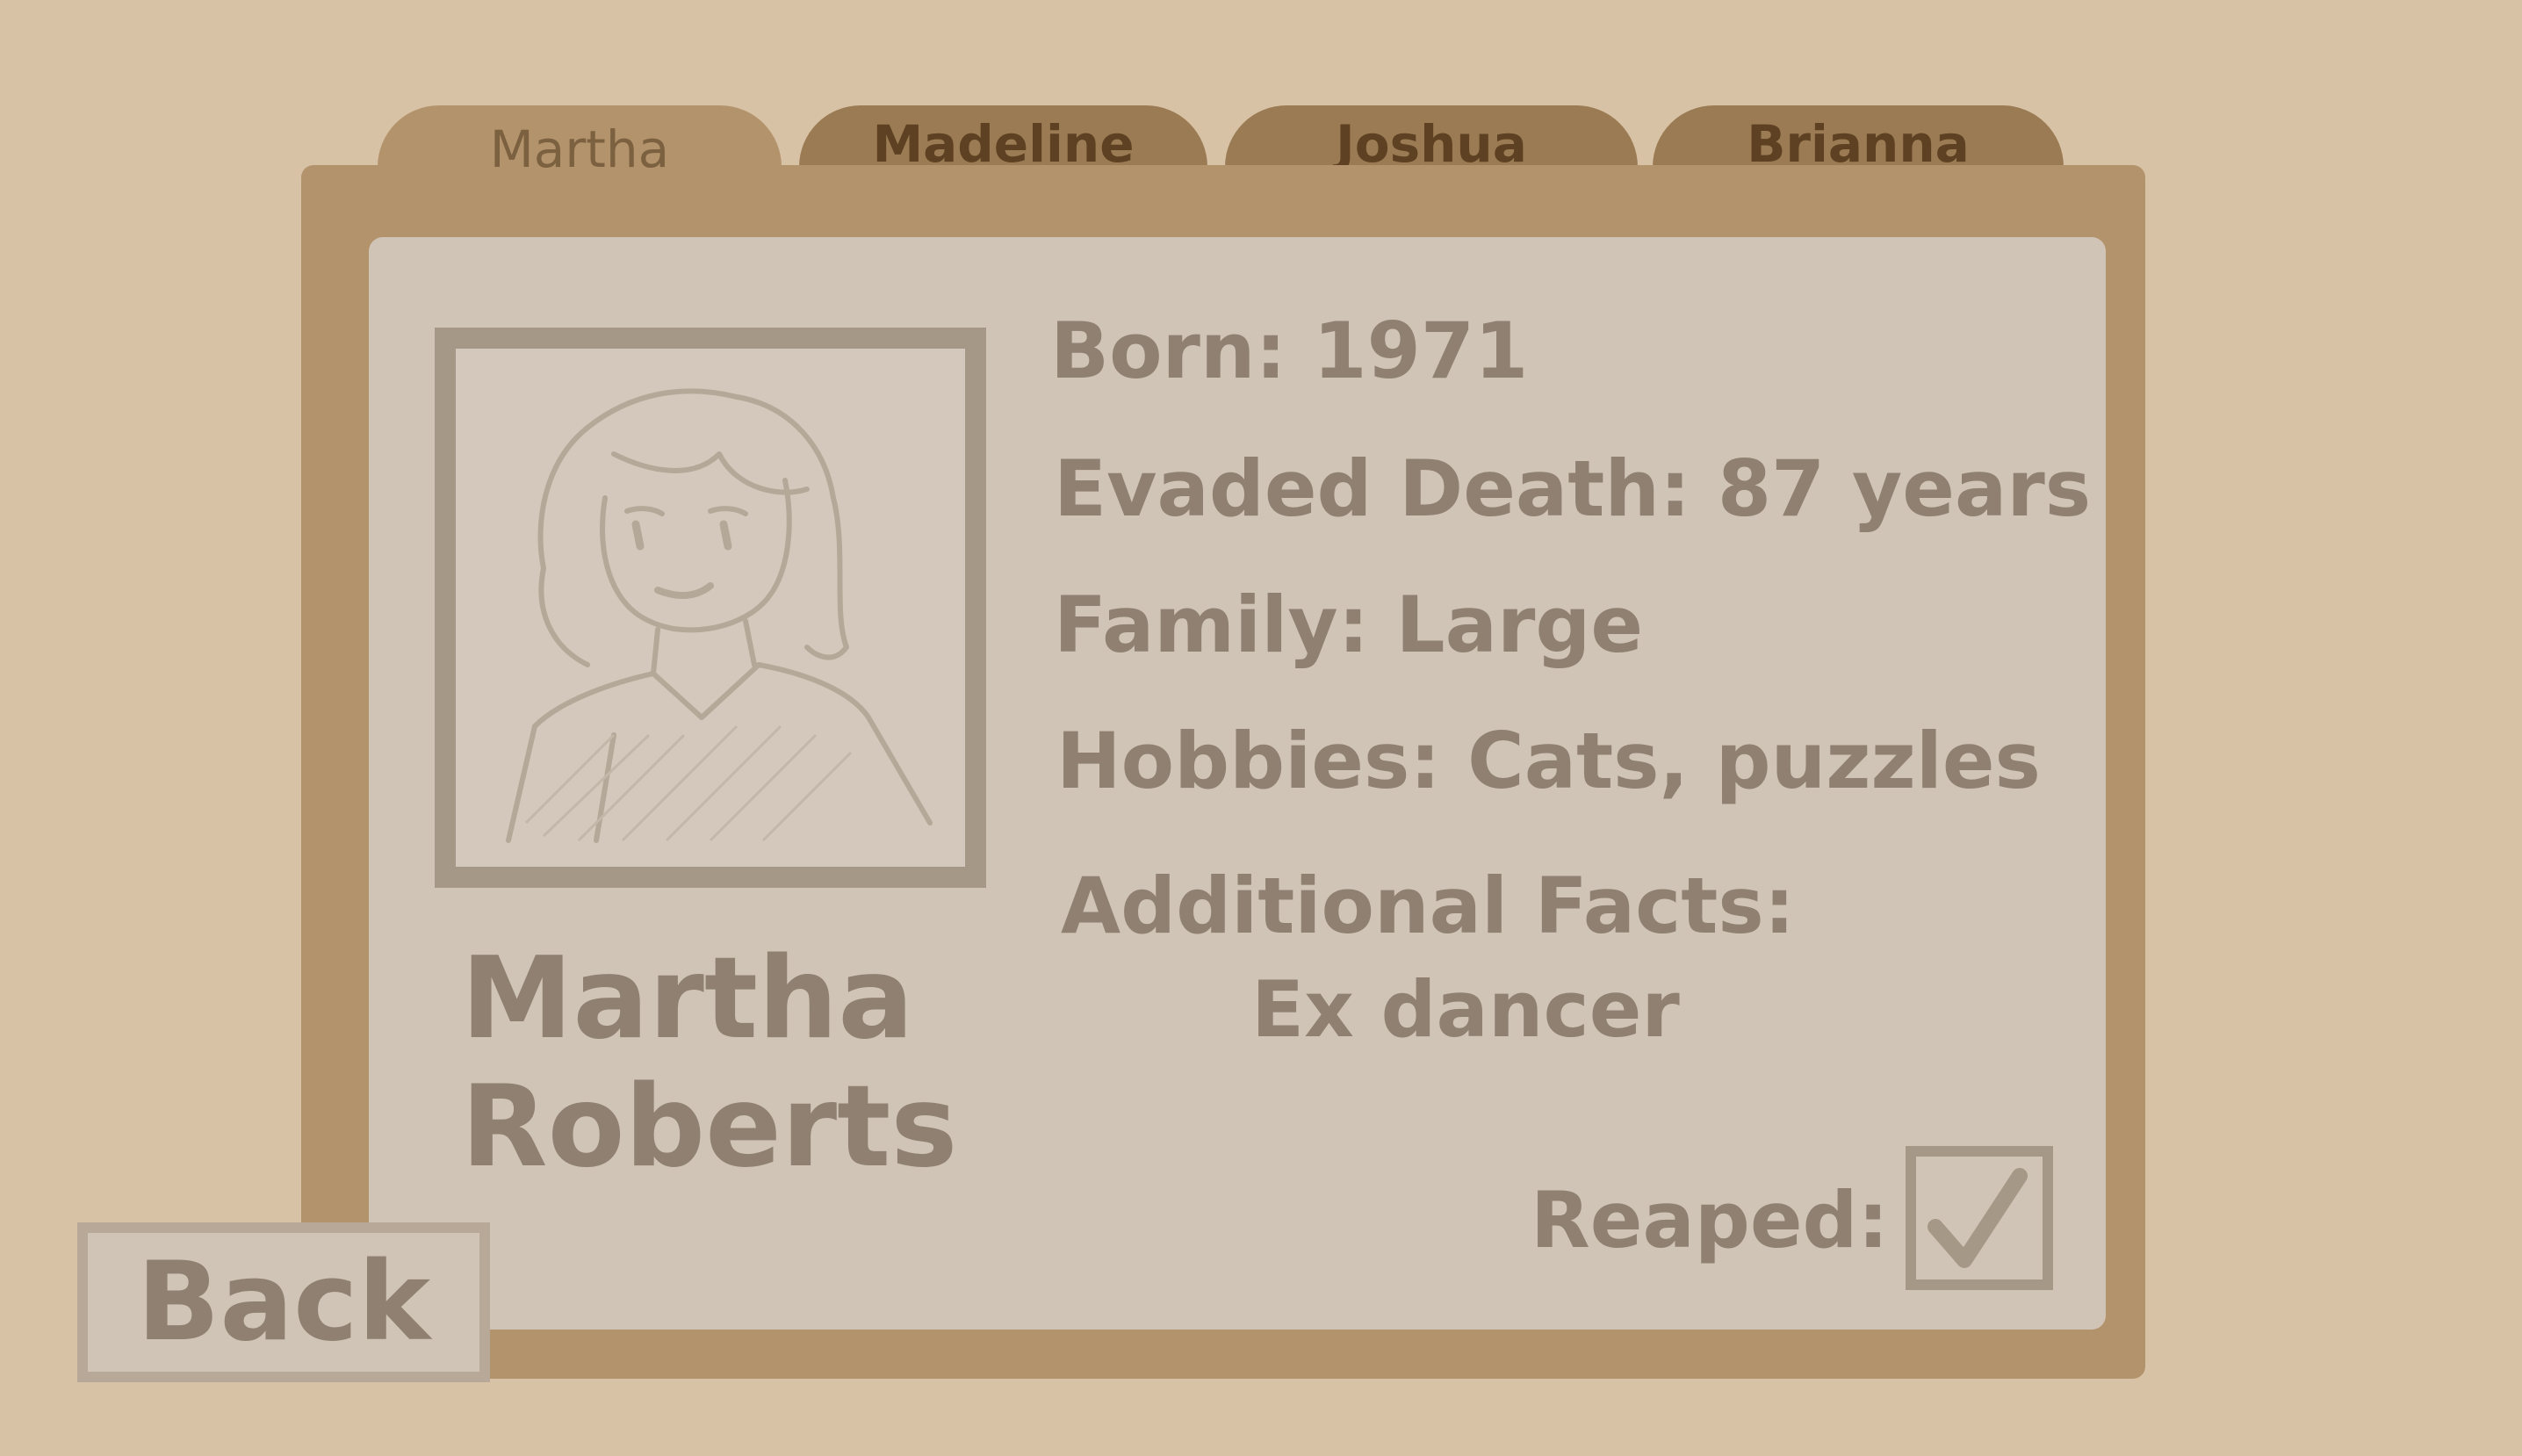  Describe the element at coordinates (1465, 1009) in the screenshot. I see `additional-facts-value: Ex dancer` at that location.